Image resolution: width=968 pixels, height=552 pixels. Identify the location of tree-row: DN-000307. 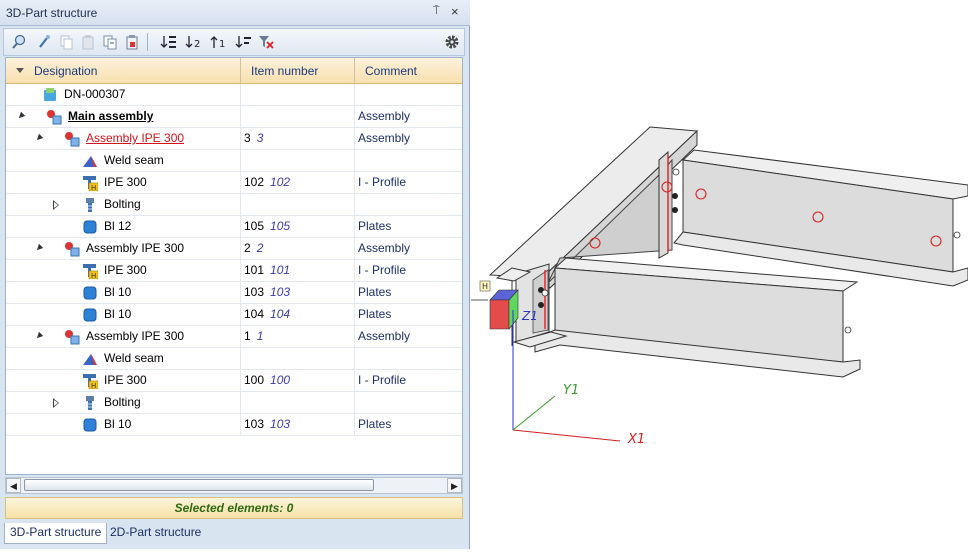
(234, 95).